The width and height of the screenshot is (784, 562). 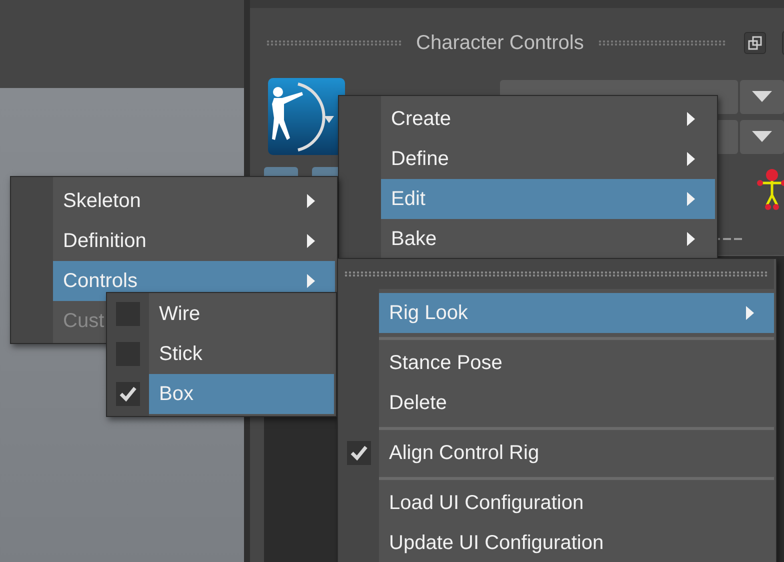 I want to click on menu-item: Box, so click(x=241, y=394).